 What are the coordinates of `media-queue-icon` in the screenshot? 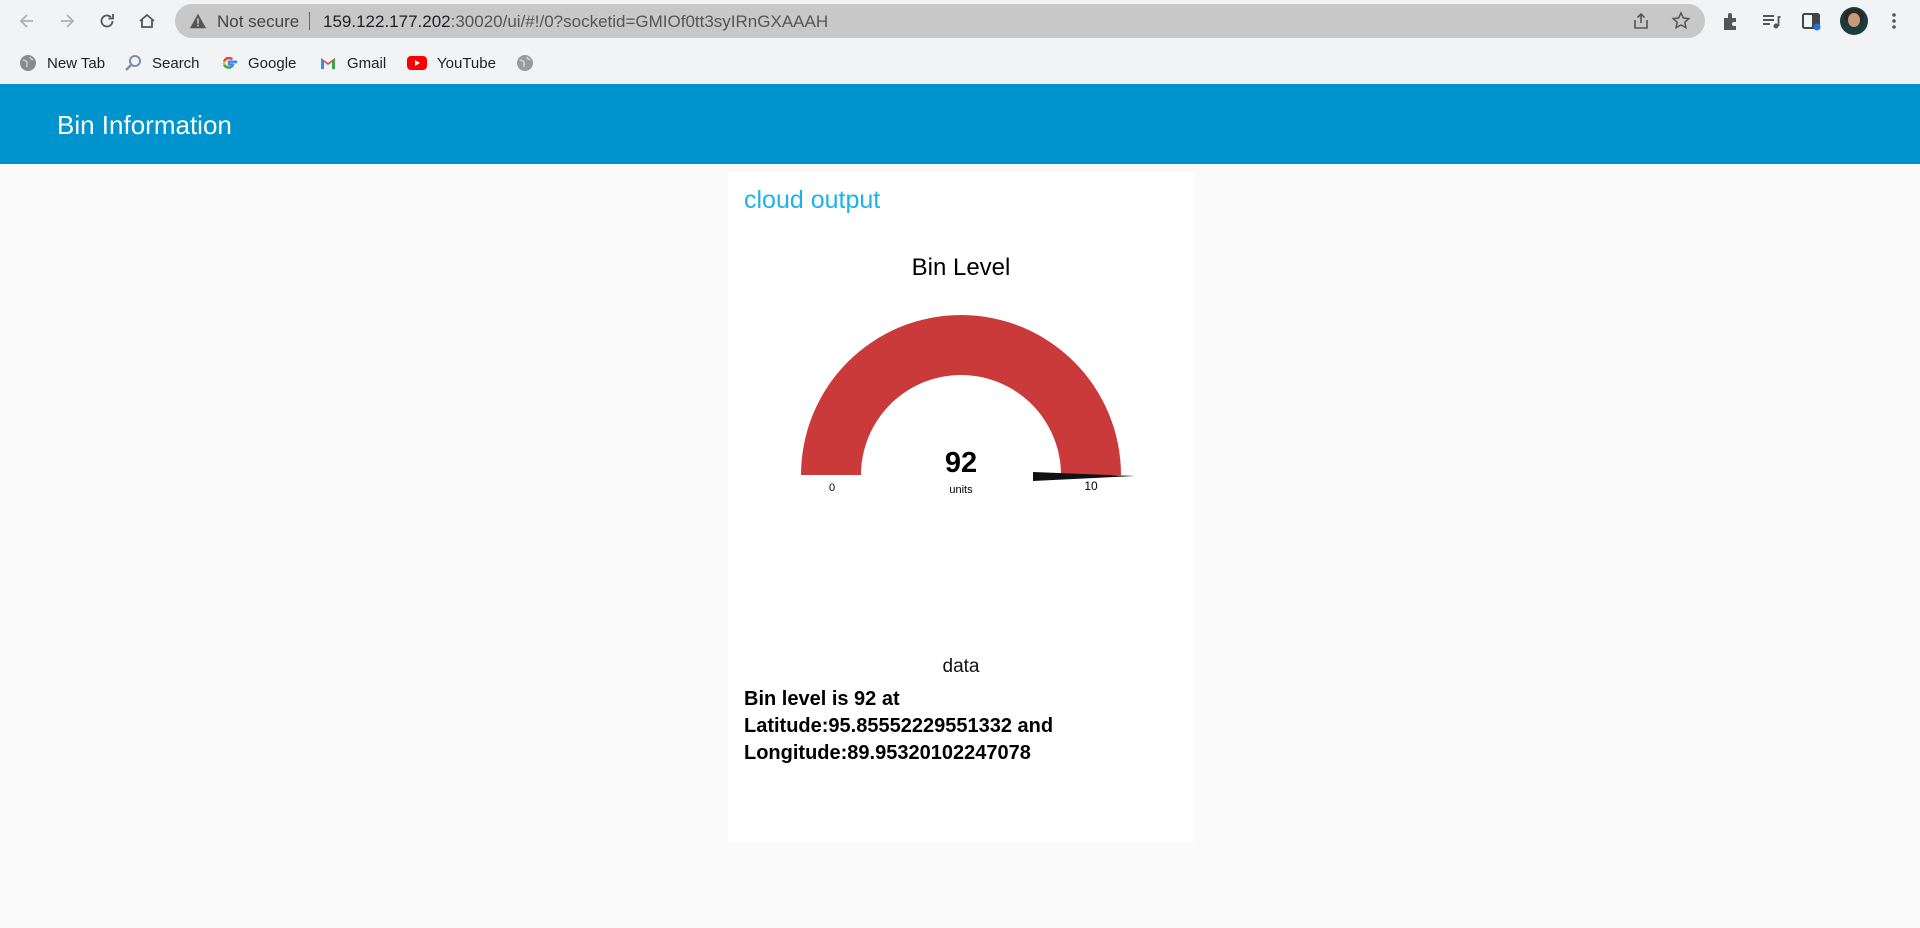 It's located at (1771, 21).